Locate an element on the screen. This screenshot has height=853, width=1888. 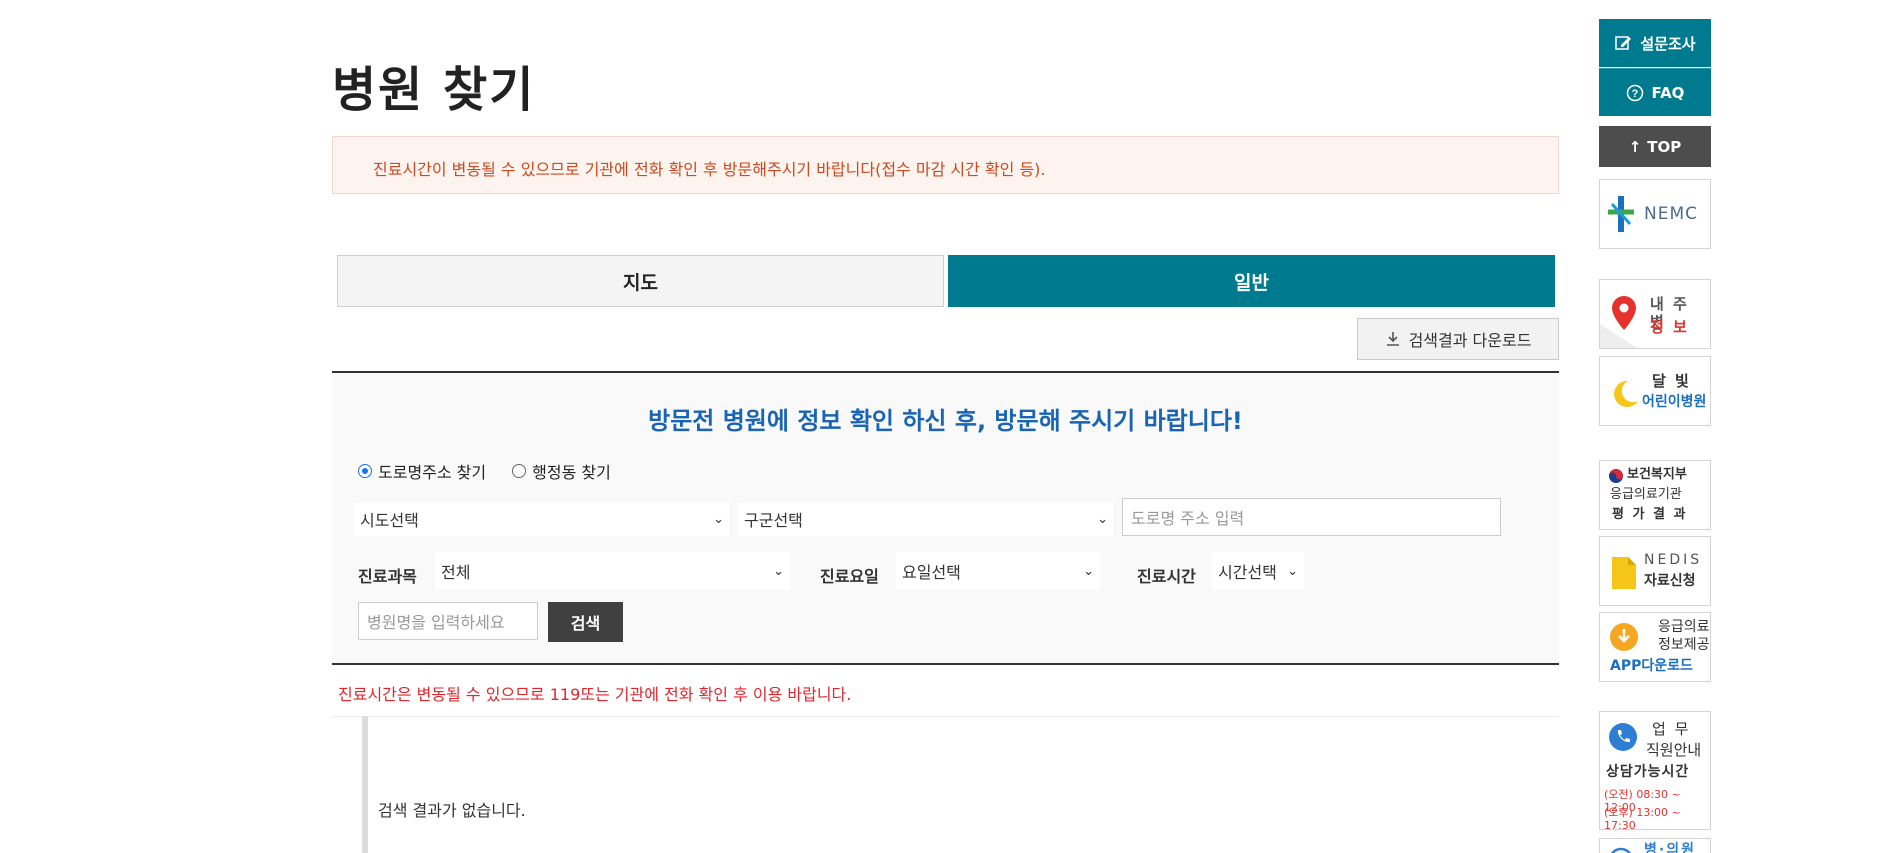
dept-select: 전체 ⌄ is located at coordinates (612, 571).